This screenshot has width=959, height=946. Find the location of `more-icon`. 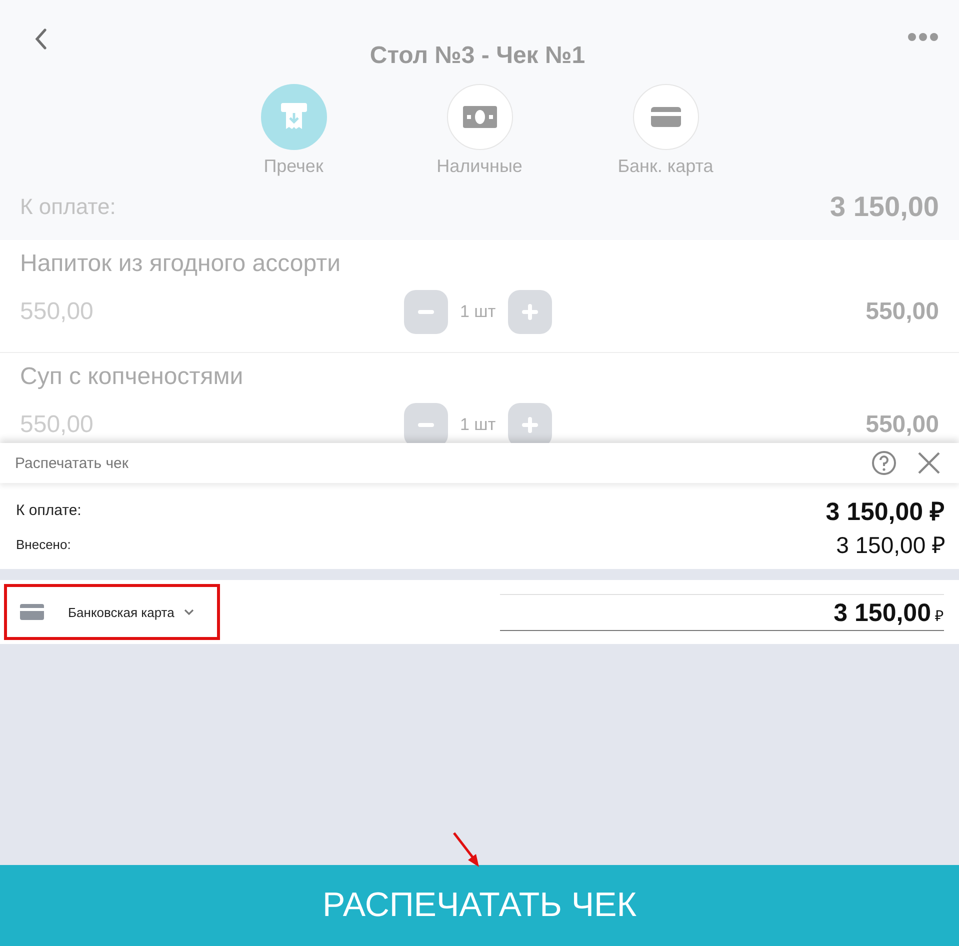

more-icon is located at coordinates (922, 37).